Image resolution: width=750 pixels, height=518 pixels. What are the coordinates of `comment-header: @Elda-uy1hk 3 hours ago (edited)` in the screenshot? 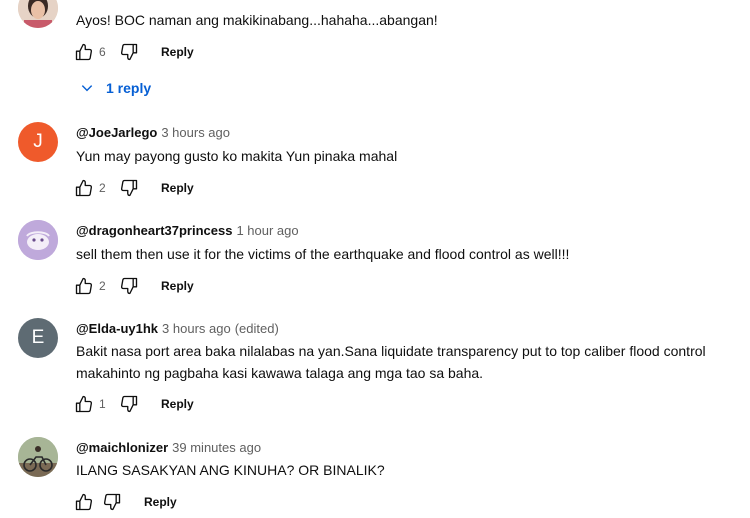 It's located at (177, 328).